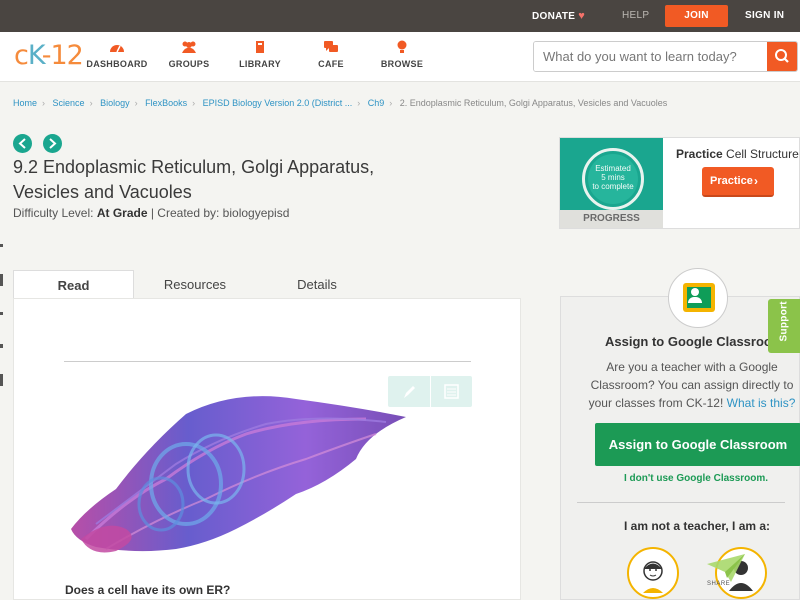 The image size is (800, 600). I want to click on search-input, so click(650, 56).